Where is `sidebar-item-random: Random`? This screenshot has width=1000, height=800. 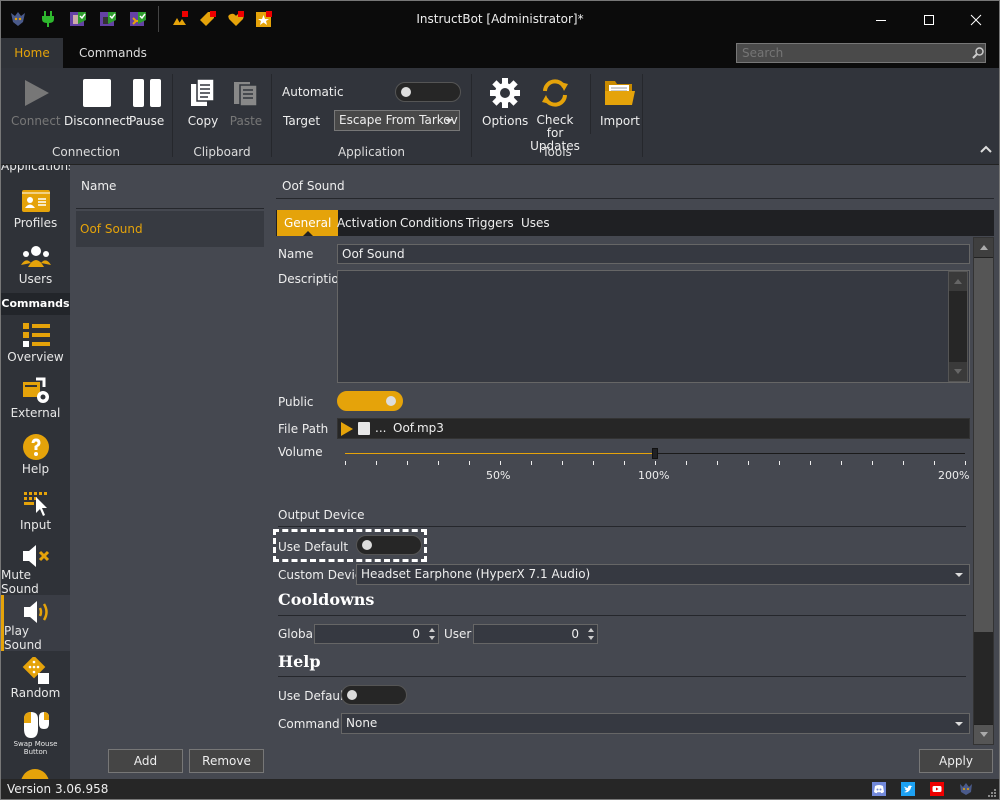 sidebar-item-random: Random is located at coordinates (35, 679).